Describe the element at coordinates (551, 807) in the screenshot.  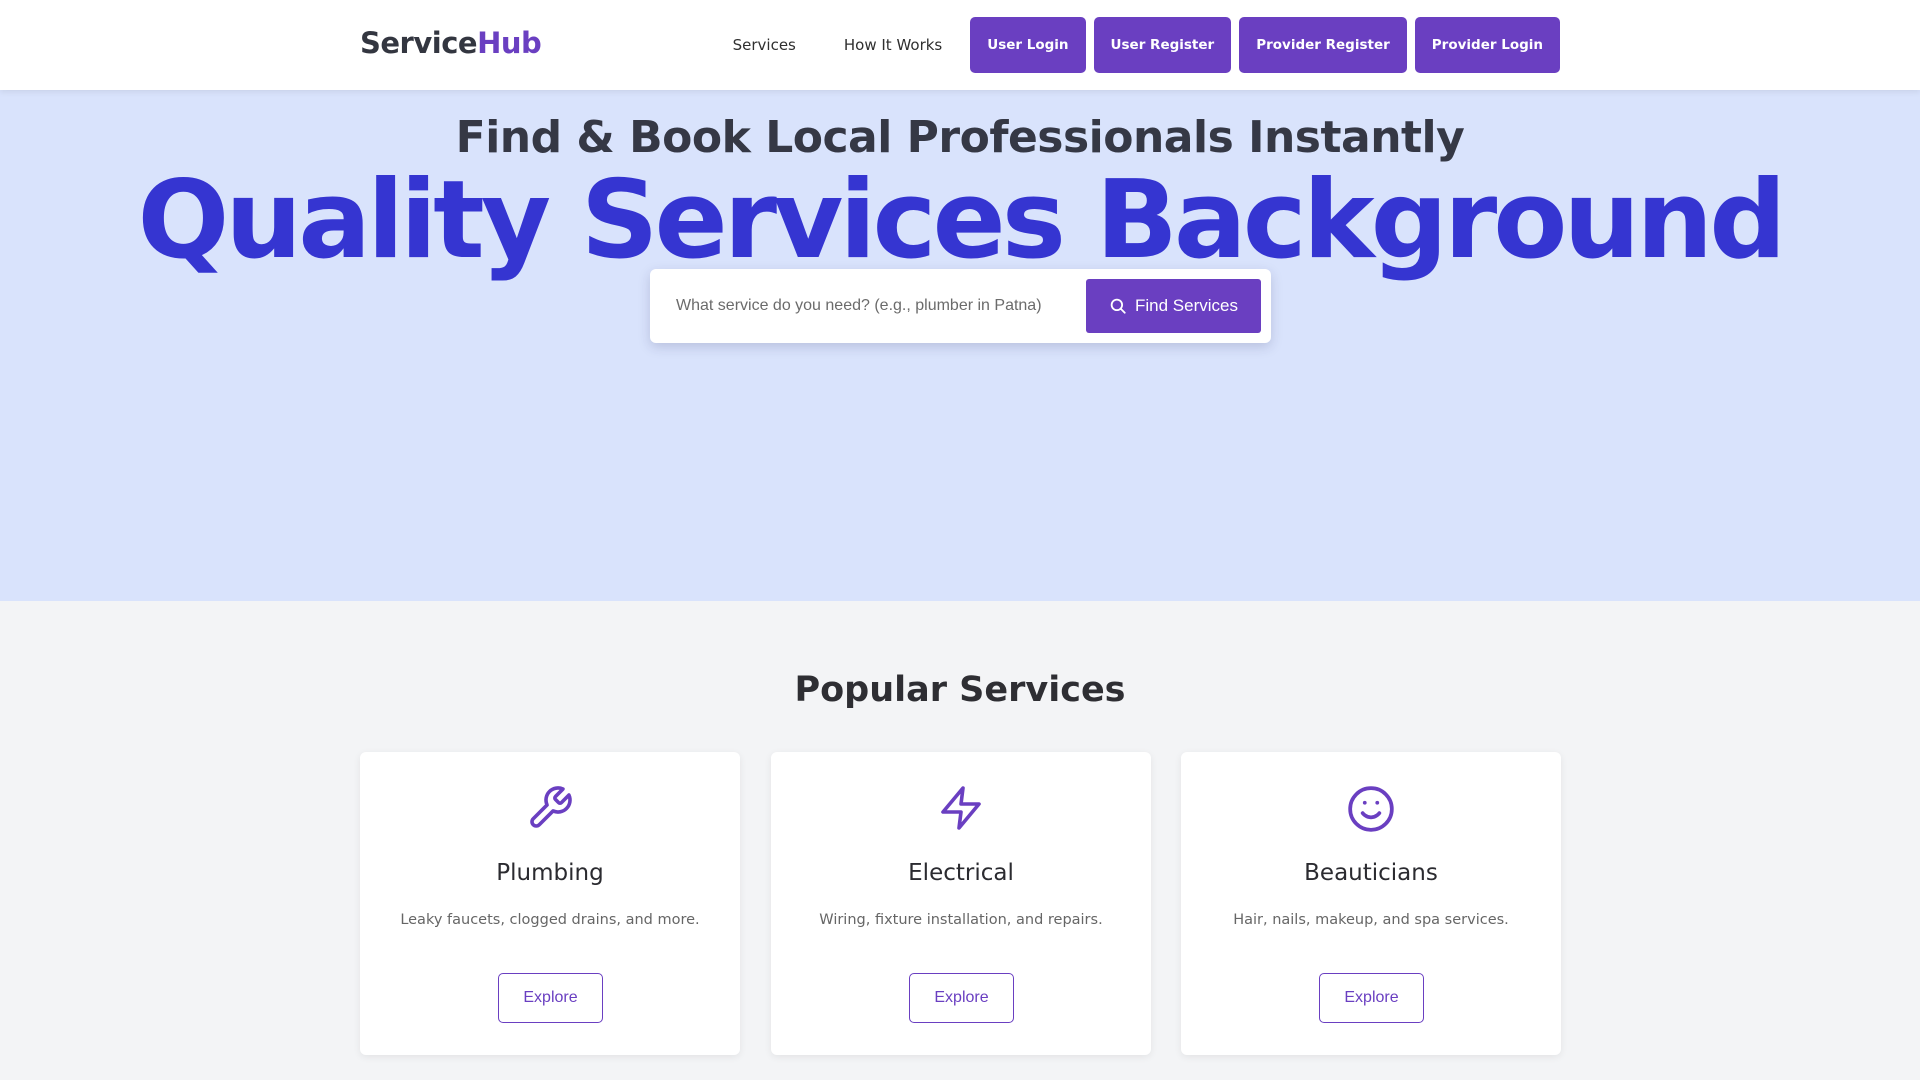
I see `wrench-icon` at that location.